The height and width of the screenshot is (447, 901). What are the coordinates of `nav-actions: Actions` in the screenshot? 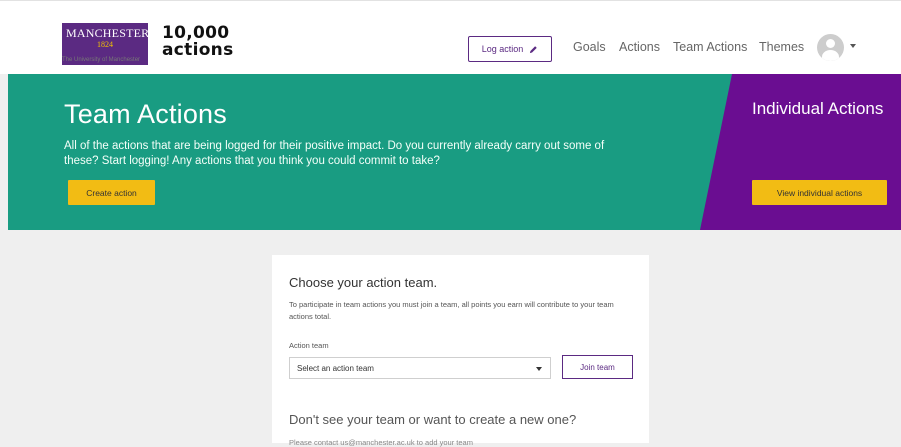 It's located at (639, 47).